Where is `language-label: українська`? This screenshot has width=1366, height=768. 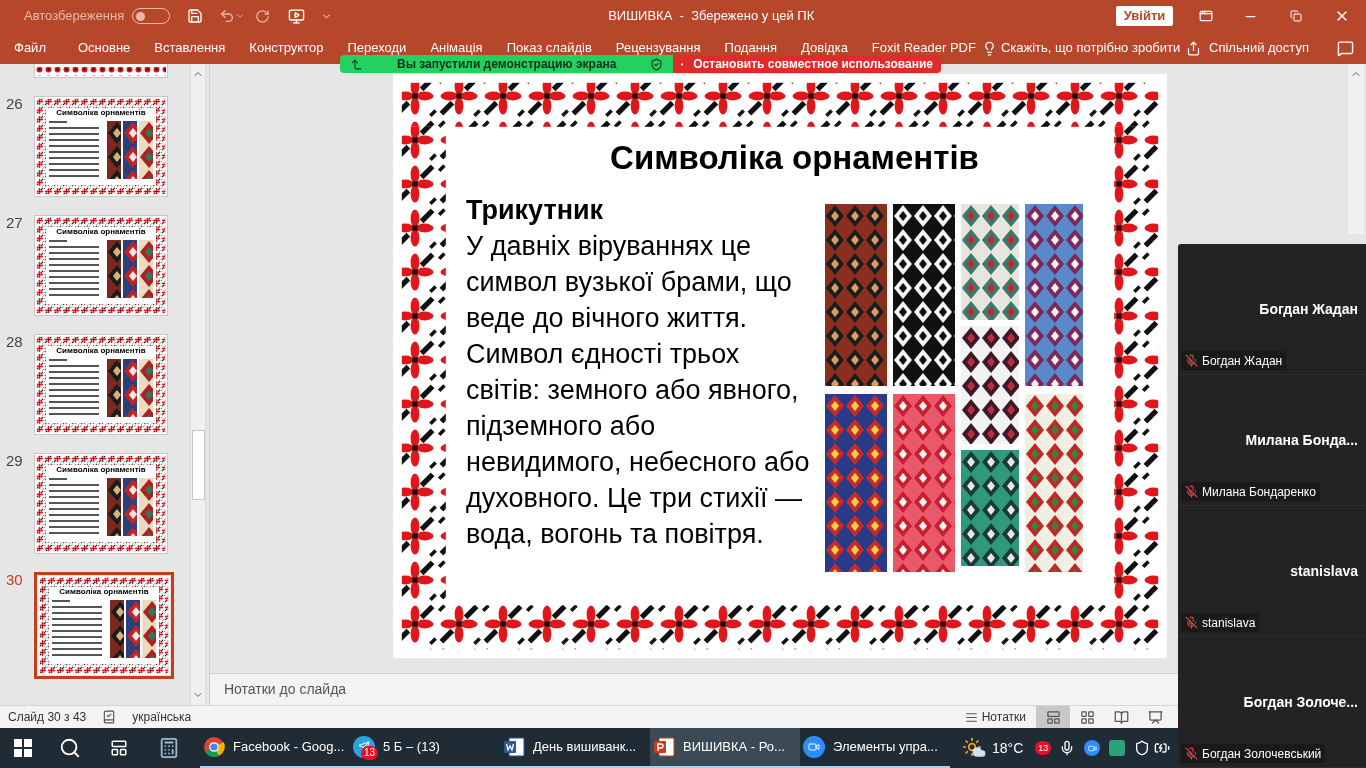 language-label: українська is located at coordinates (162, 717).